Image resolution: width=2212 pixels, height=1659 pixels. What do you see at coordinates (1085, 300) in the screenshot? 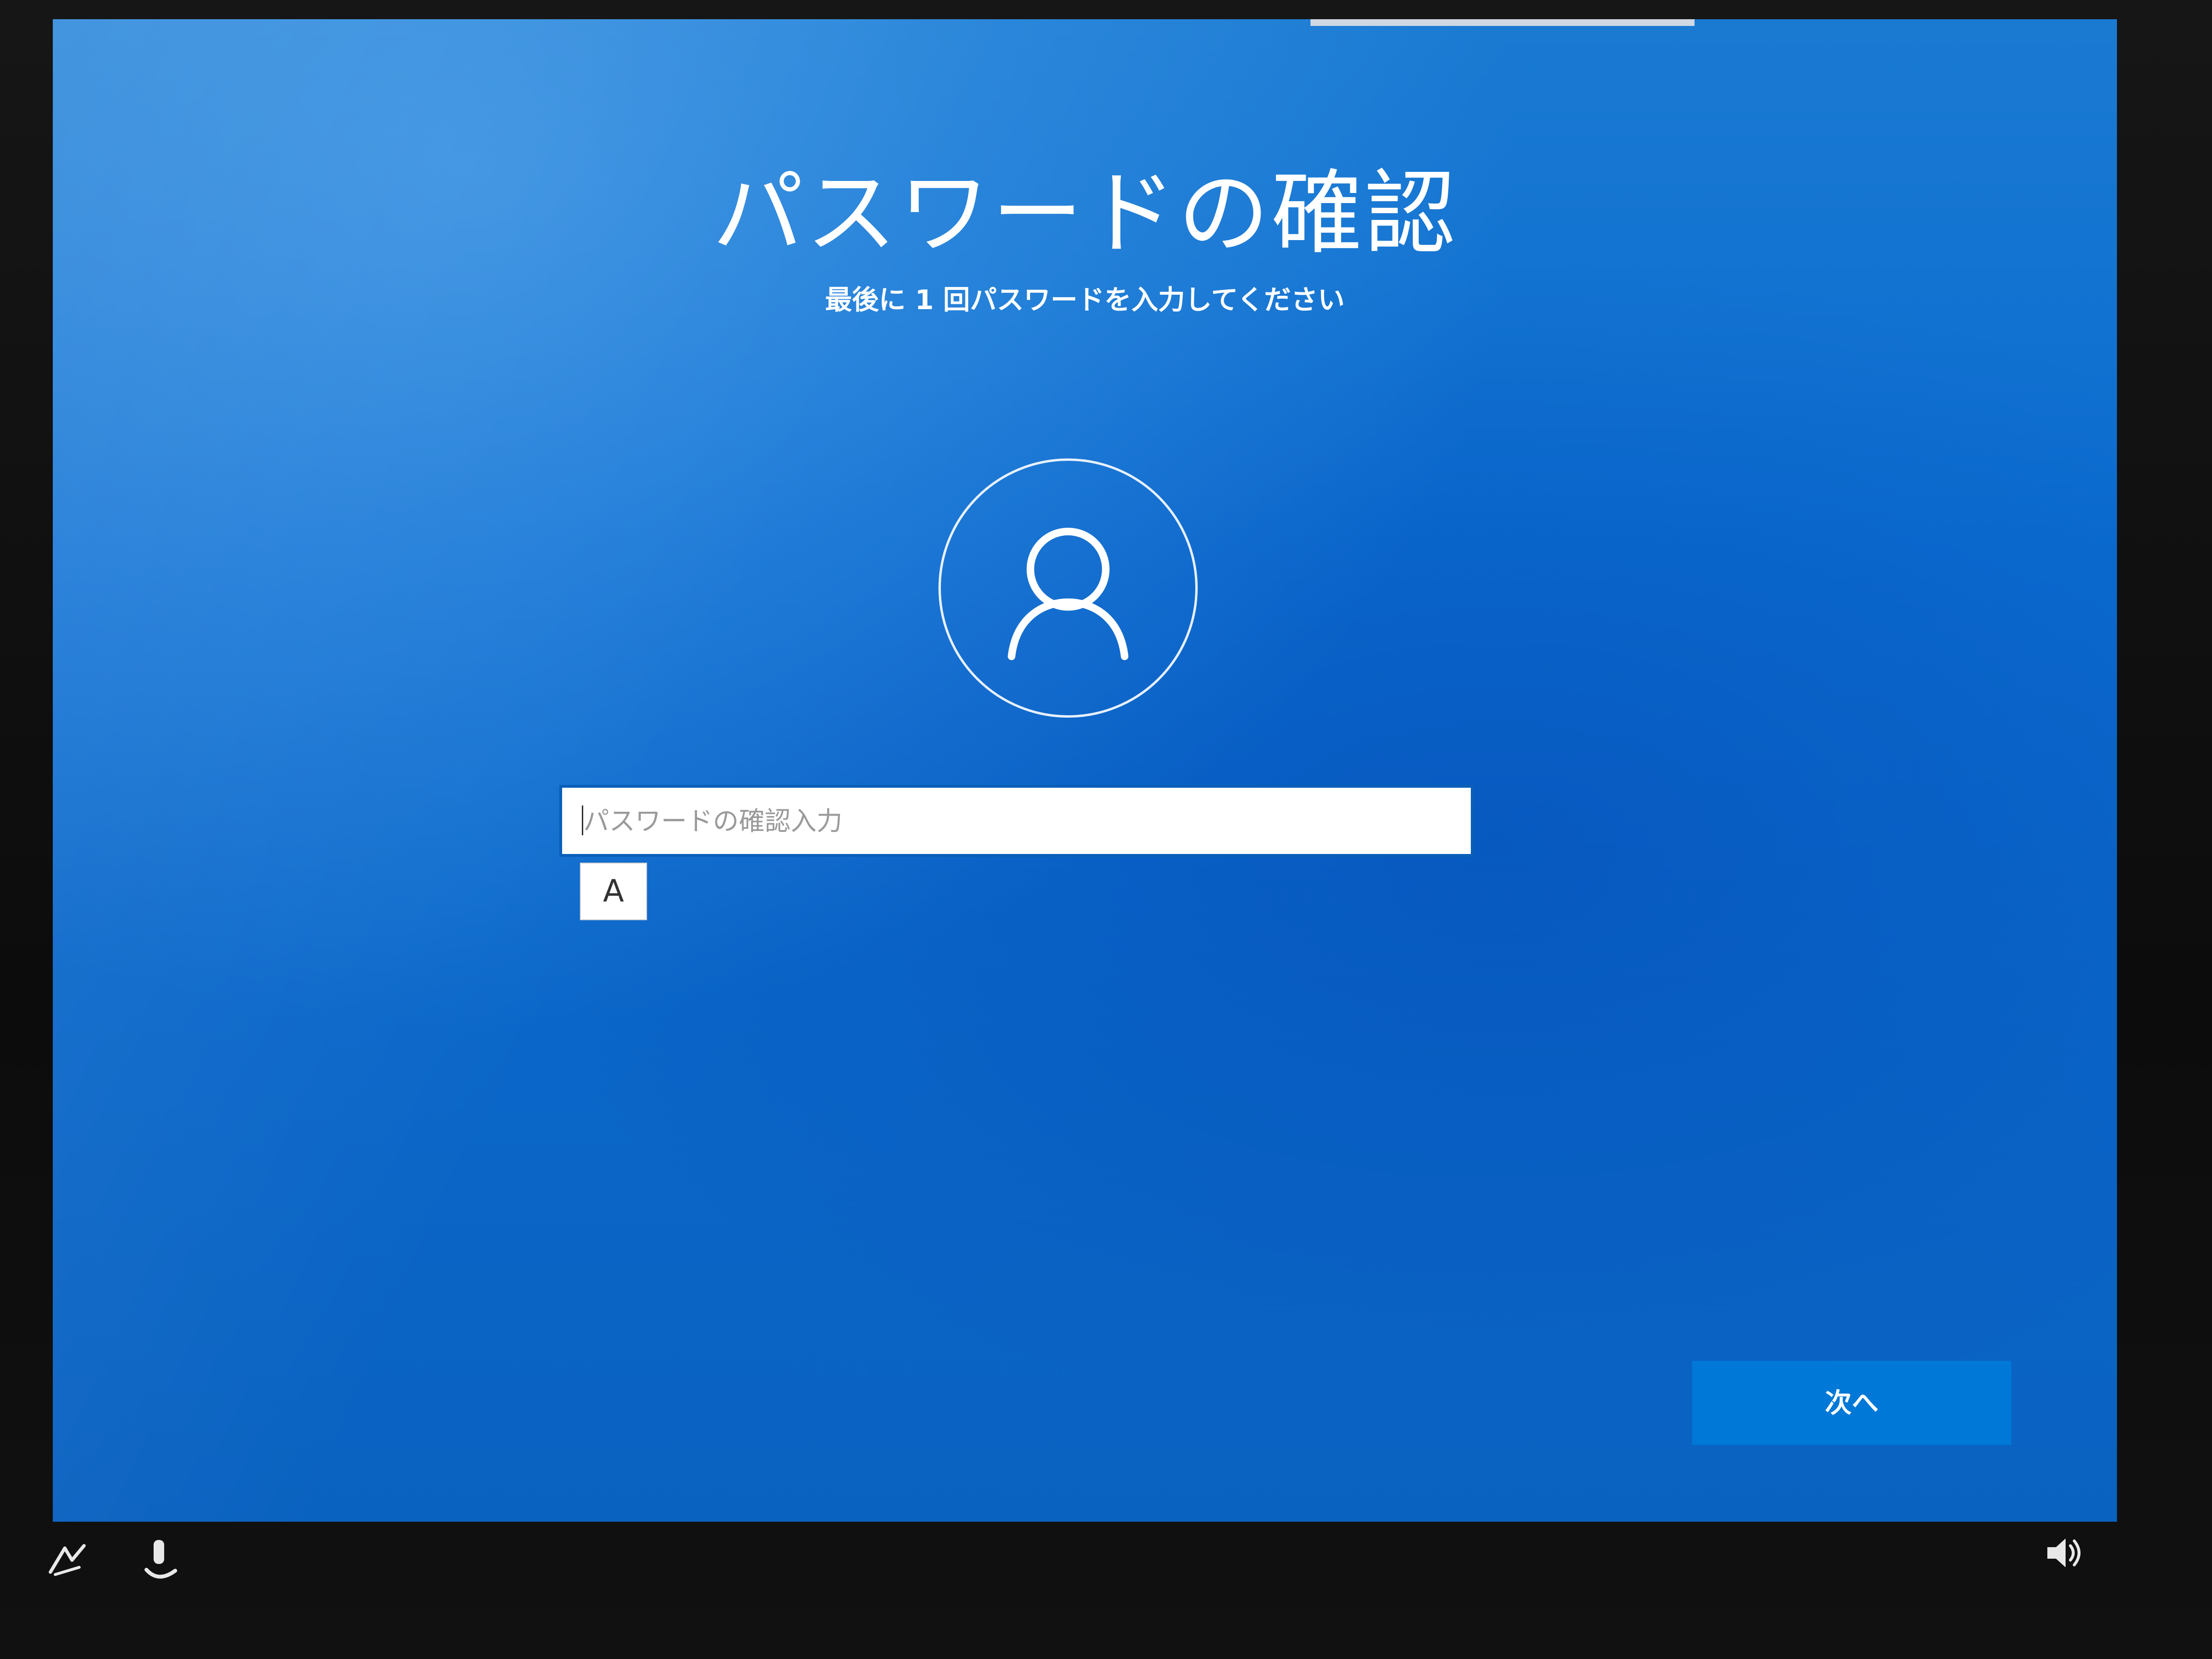
I see `page-subtitle: 最後に 1 回パスワードを入力してください` at bounding box center [1085, 300].